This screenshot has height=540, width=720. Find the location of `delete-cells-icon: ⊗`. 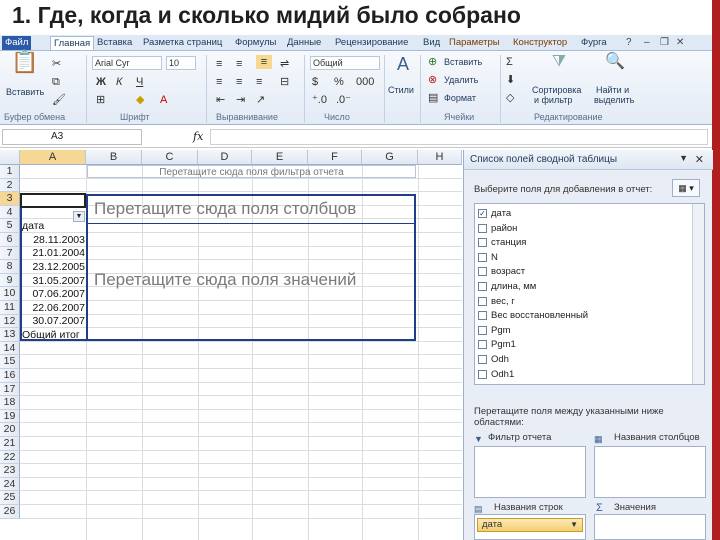

delete-cells-icon: ⊗ is located at coordinates (432, 80).